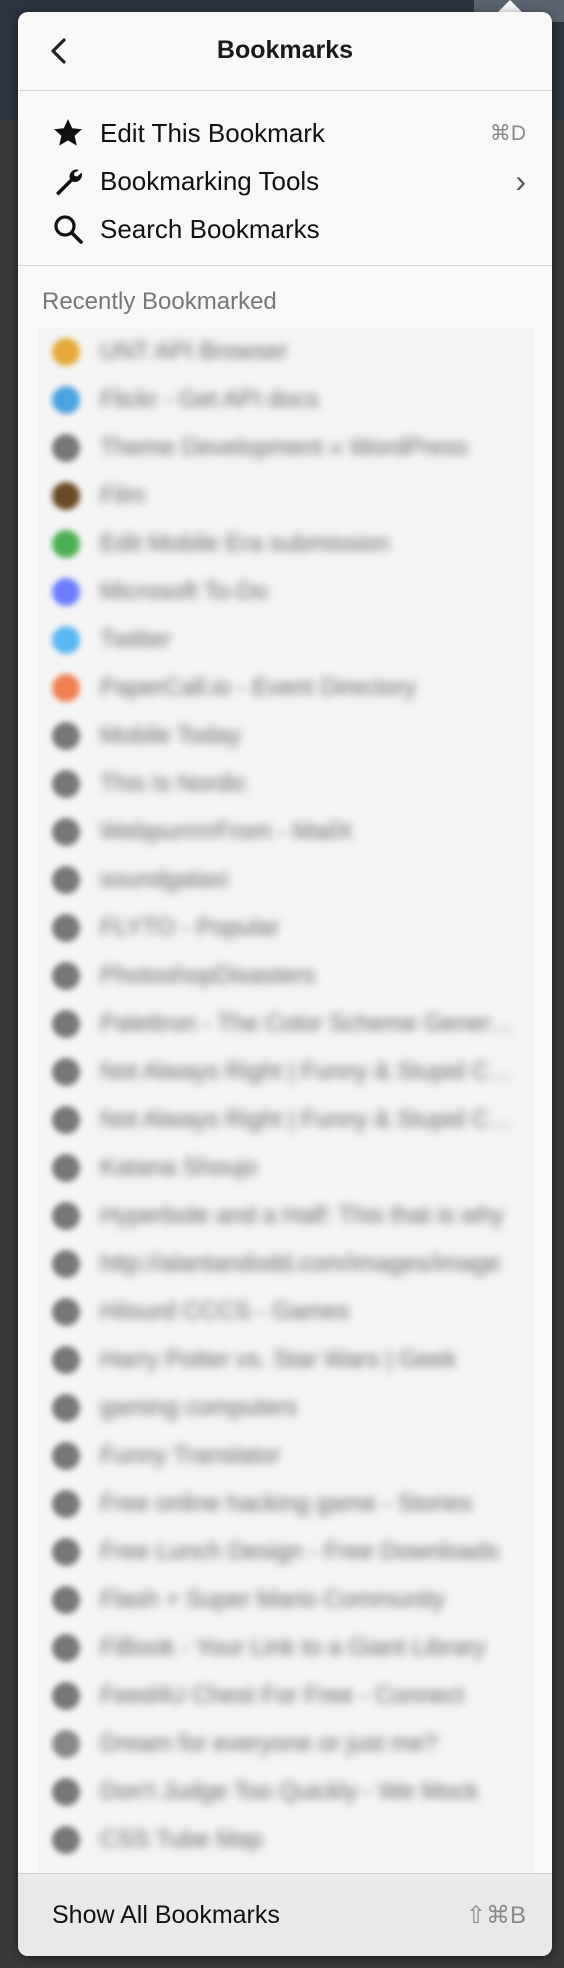 Image resolution: width=564 pixels, height=1968 pixels. I want to click on recent-bookmark-title: Free online hacking game - Stories, so click(286, 1503).